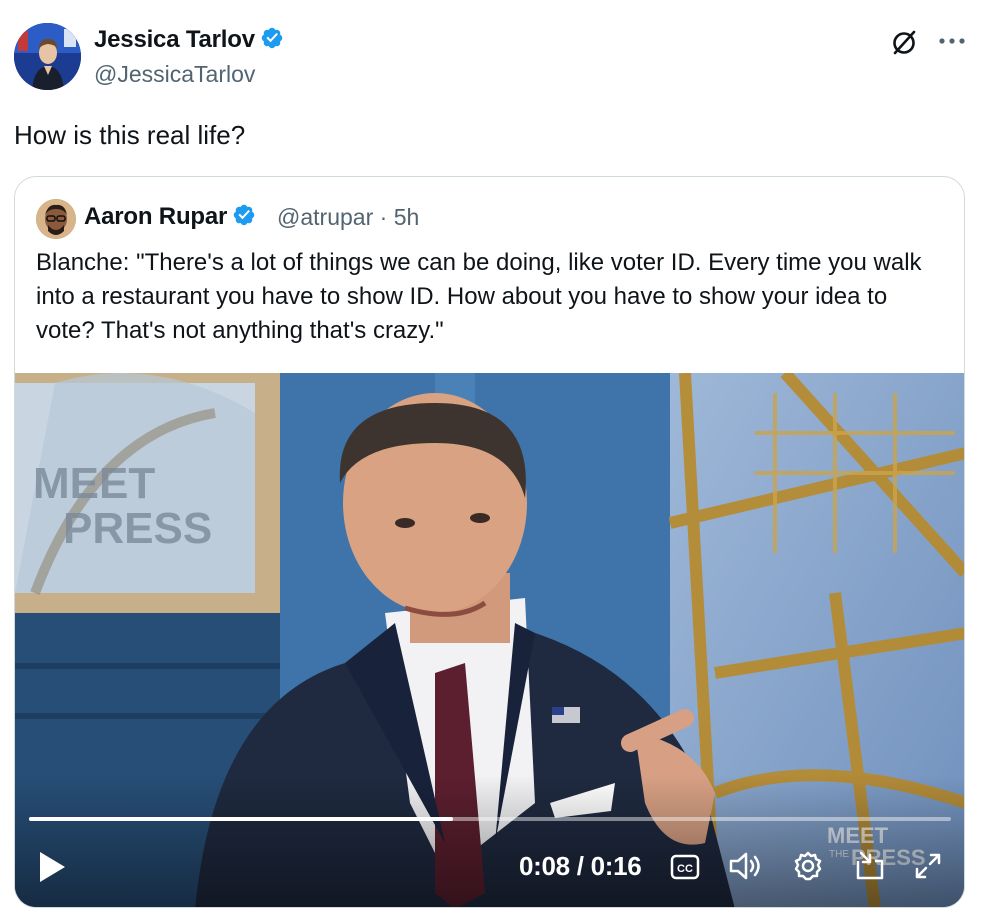  What do you see at coordinates (241, 819) in the screenshot?
I see `video-progress-fill` at bounding box center [241, 819].